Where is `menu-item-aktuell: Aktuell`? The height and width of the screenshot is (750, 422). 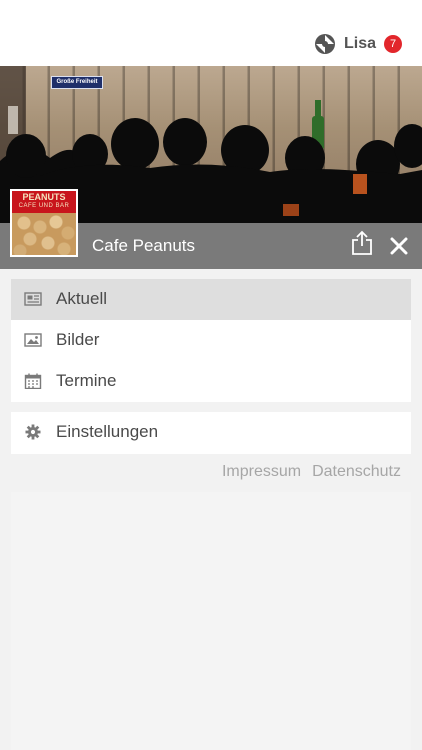
menu-item-aktuell: Aktuell is located at coordinates (211, 299).